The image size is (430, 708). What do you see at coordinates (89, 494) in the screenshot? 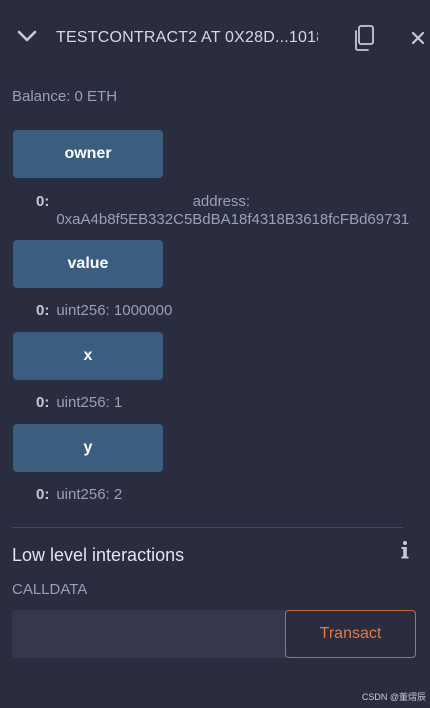
I see `result-value: uint256: 2` at bounding box center [89, 494].